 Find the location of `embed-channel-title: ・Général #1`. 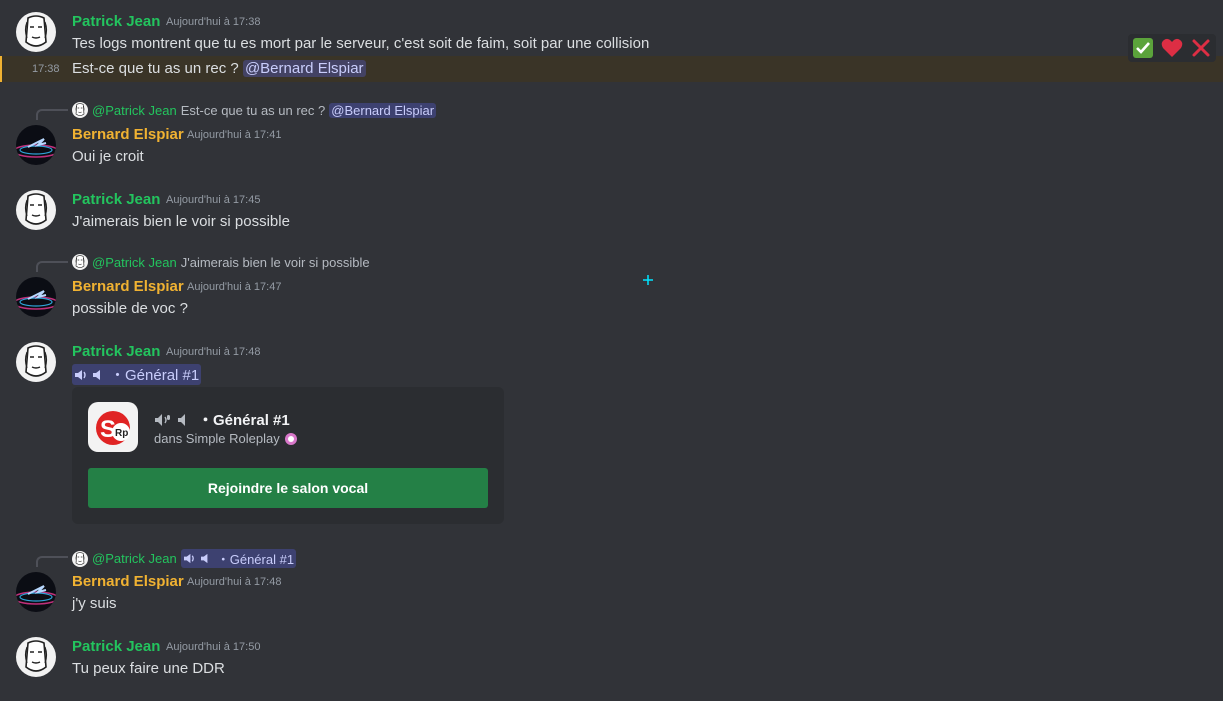

embed-channel-title: ・Général #1 is located at coordinates (222, 419).